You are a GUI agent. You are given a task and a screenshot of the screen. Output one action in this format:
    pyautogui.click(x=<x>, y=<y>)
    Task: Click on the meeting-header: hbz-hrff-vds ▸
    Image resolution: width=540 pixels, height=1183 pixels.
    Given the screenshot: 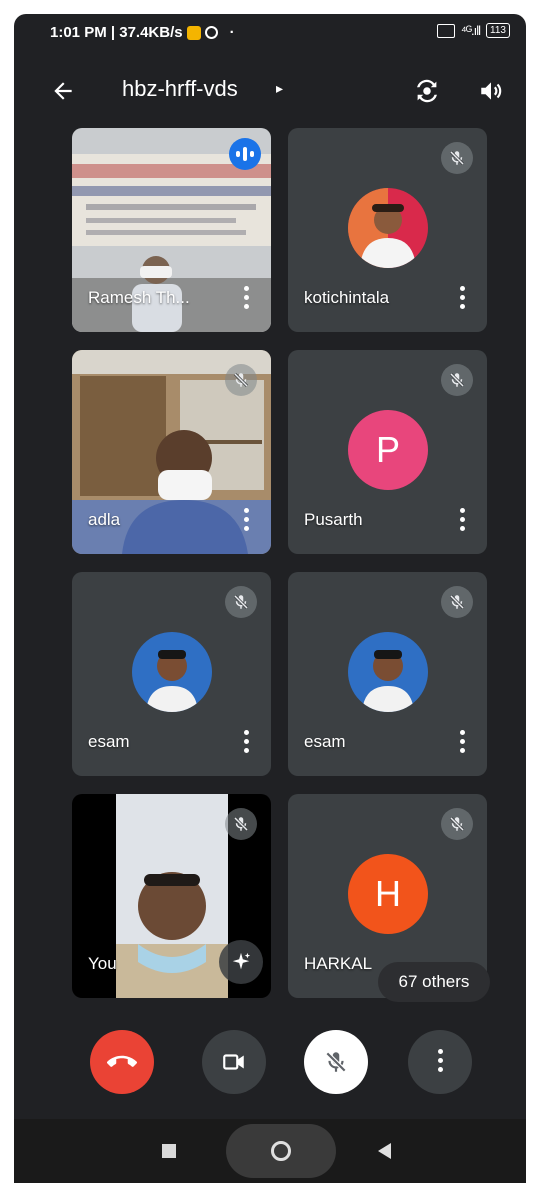 What is the action you would take?
    pyautogui.click(x=270, y=91)
    